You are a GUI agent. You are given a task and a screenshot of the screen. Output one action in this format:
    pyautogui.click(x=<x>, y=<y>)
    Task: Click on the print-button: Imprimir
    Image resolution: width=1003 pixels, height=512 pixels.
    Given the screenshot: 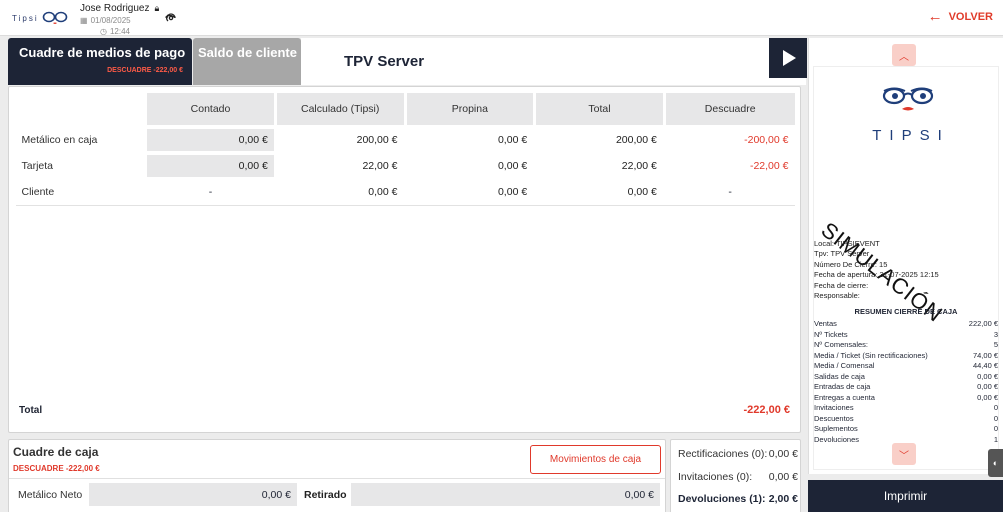 What is the action you would take?
    pyautogui.click(x=905, y=496)
    